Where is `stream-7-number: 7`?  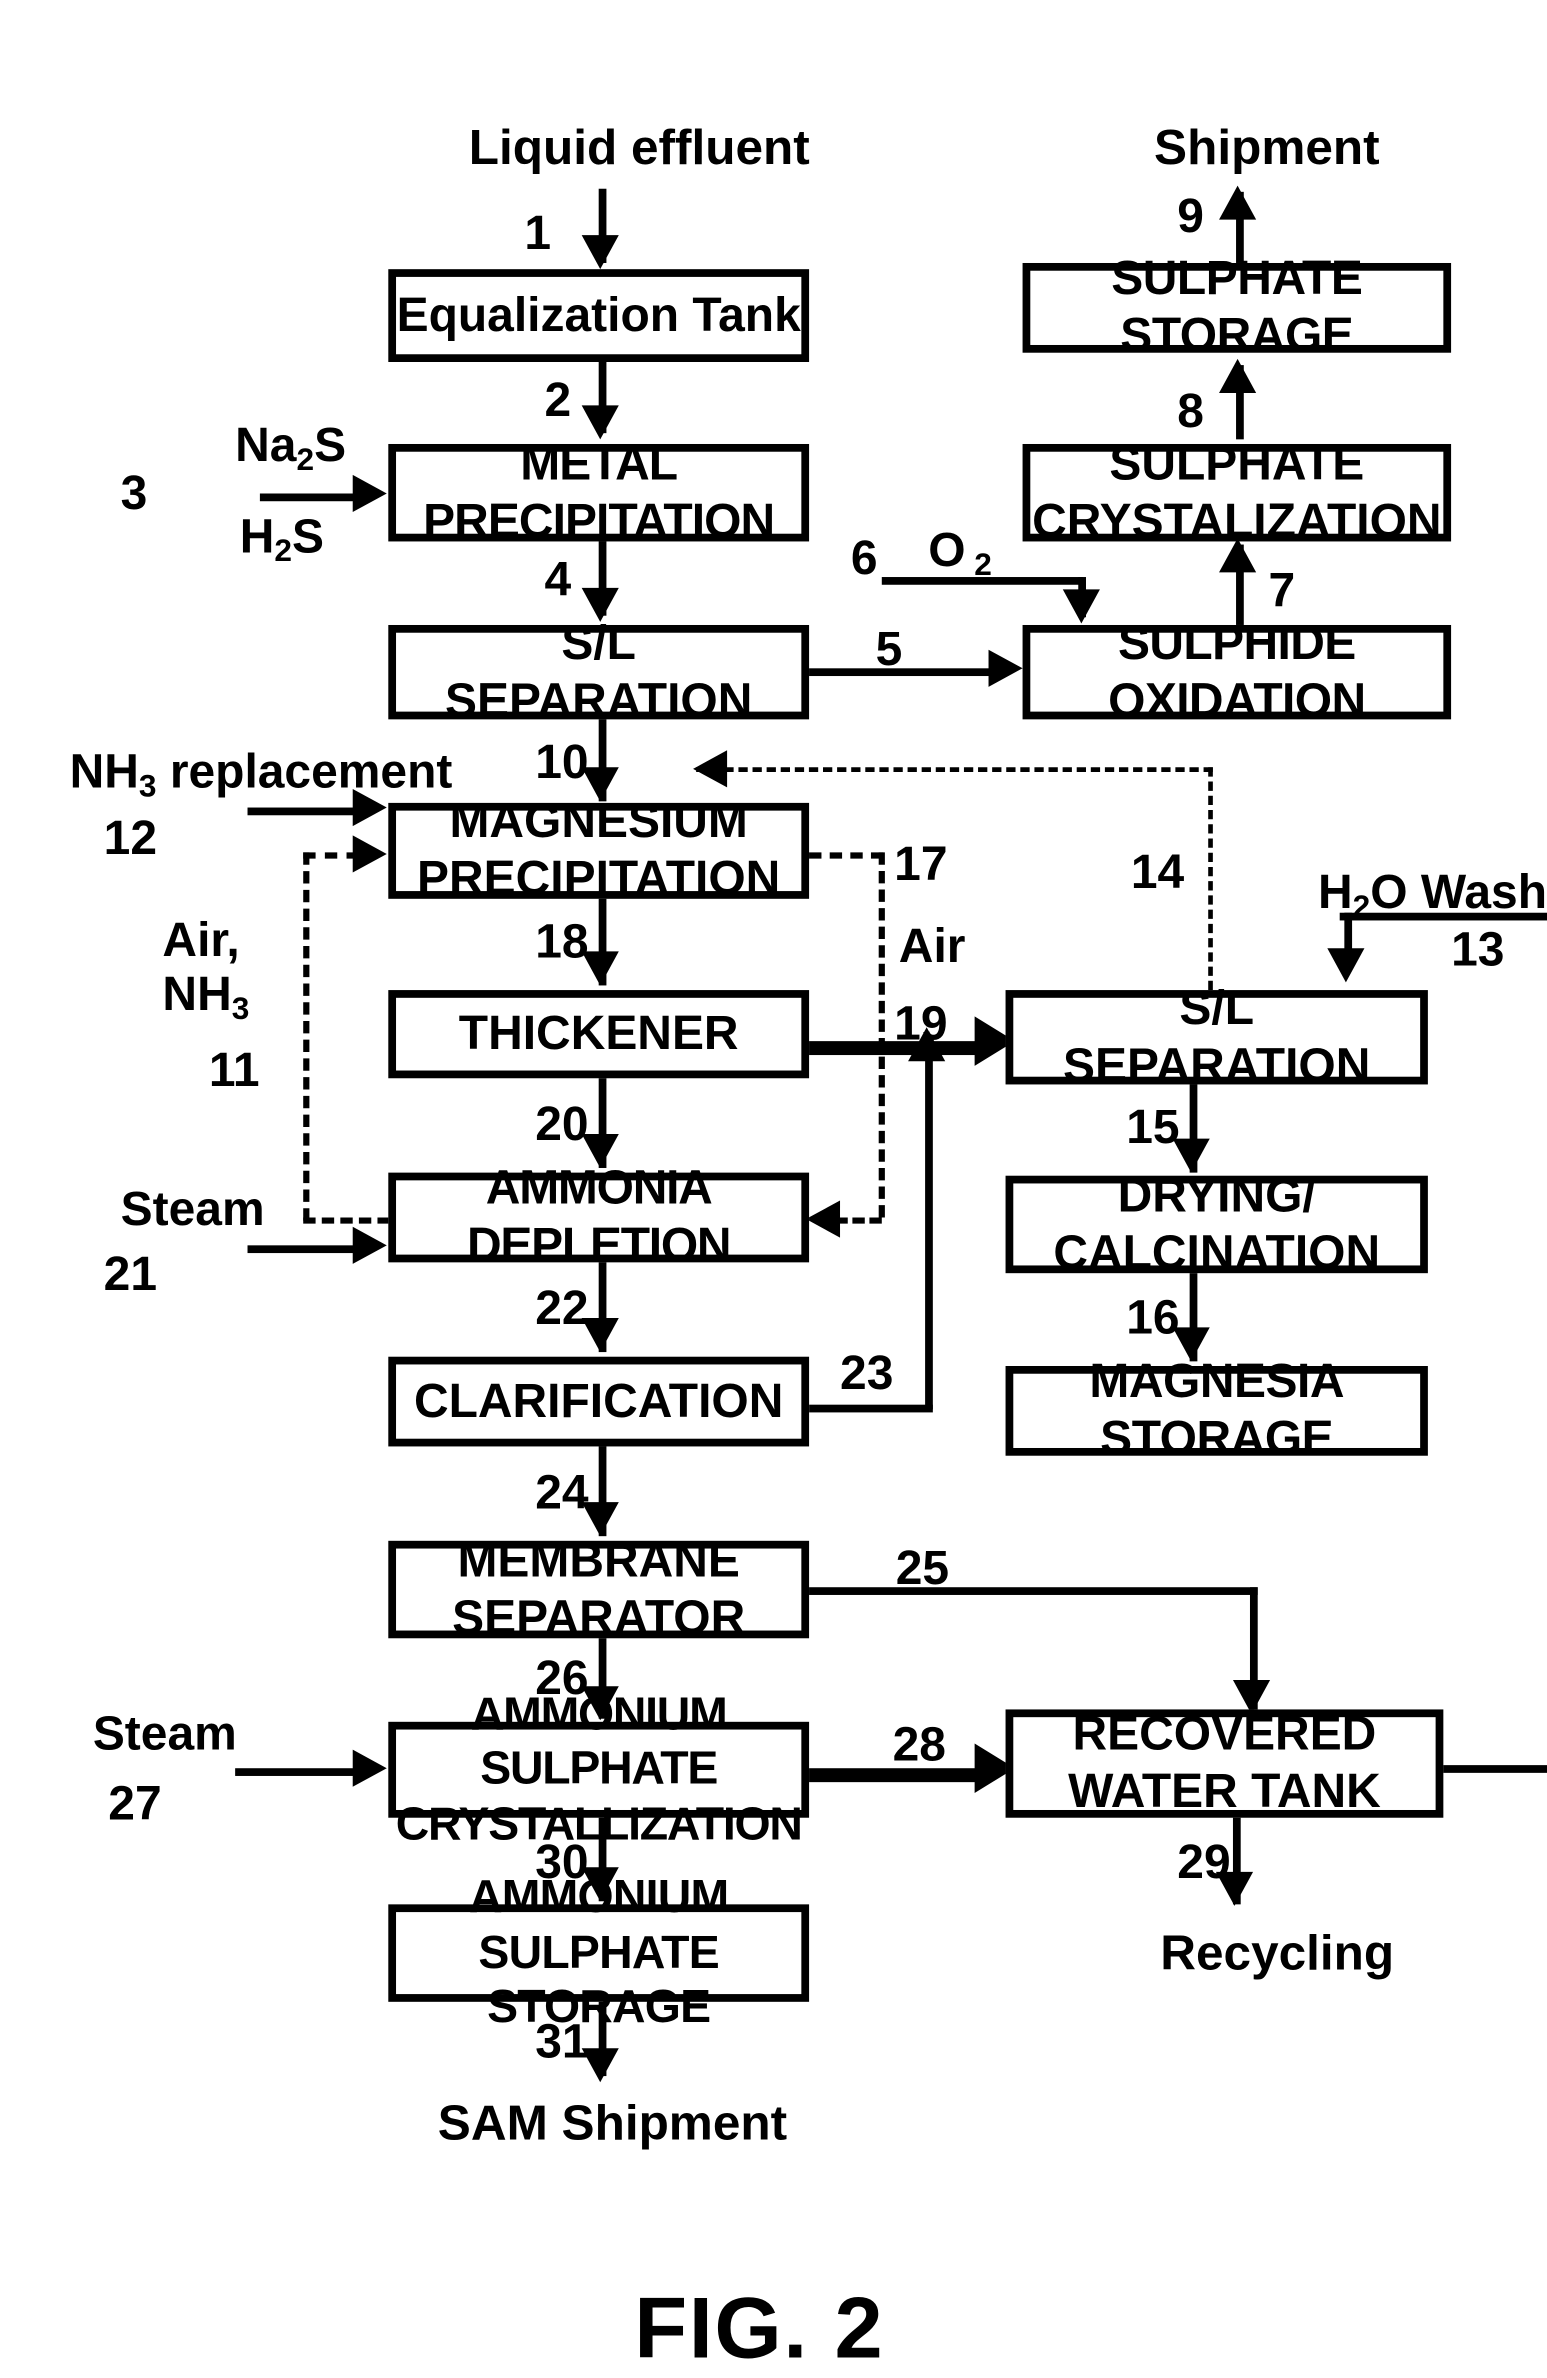 stream-7-number: 7 is located at coordinates (1282, 590).